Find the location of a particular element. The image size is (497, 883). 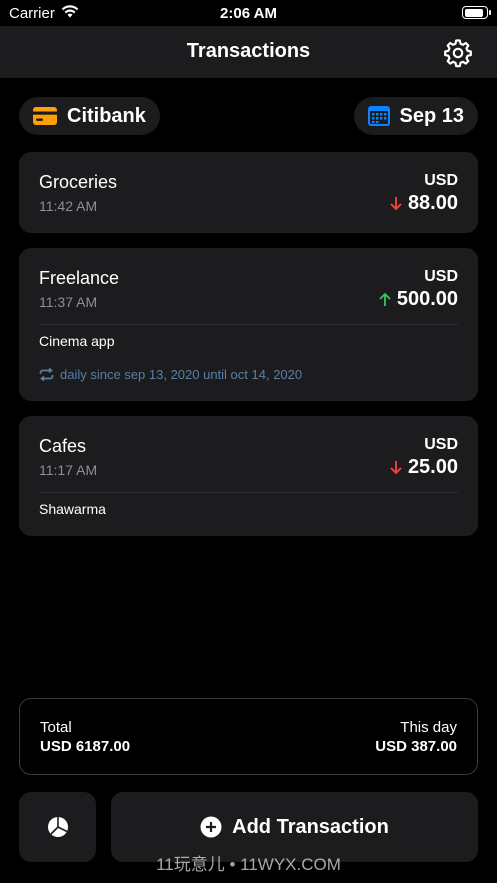

transaction-amount: 25.00 is located at coordinates (432, 467).